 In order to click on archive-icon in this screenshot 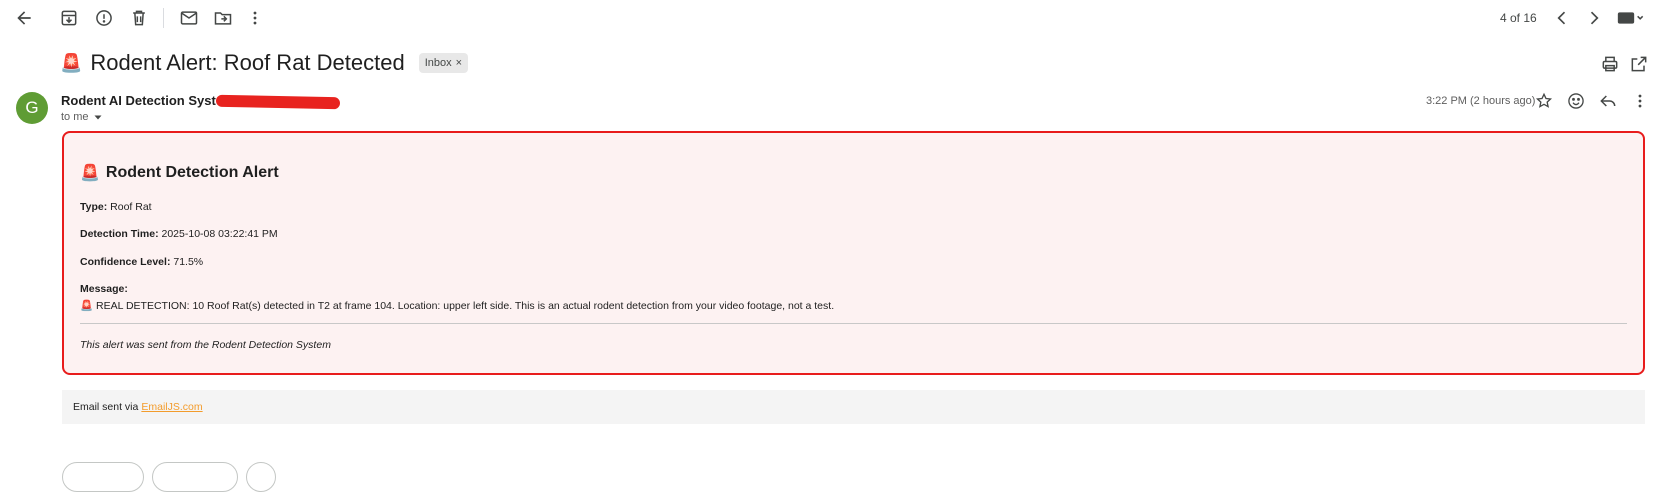, I will do `click(69, 18)`.